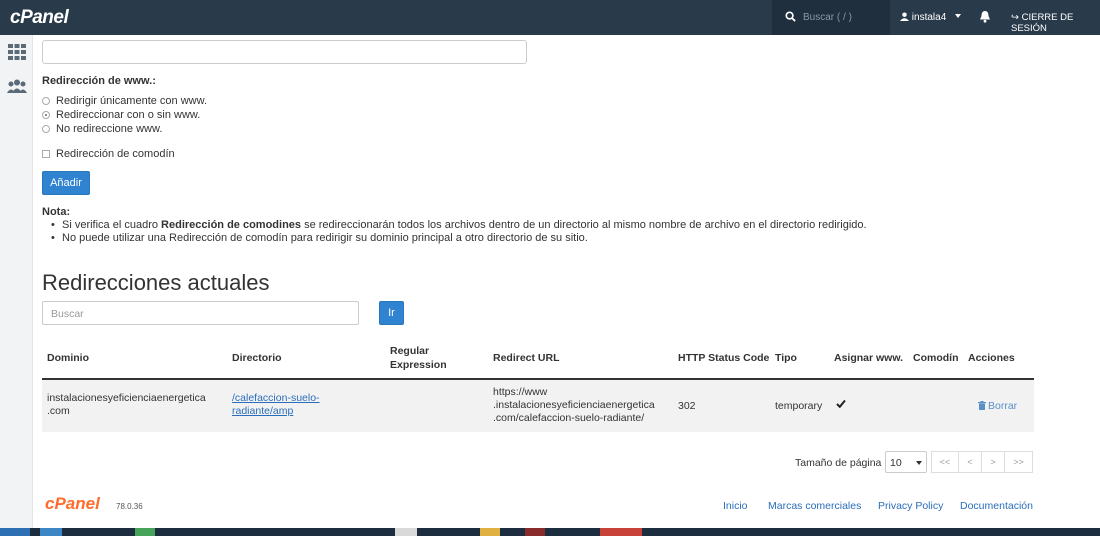 This screenshot has height=536, width=1100. I want to click on page-size-select: 10, so click(906, 462).